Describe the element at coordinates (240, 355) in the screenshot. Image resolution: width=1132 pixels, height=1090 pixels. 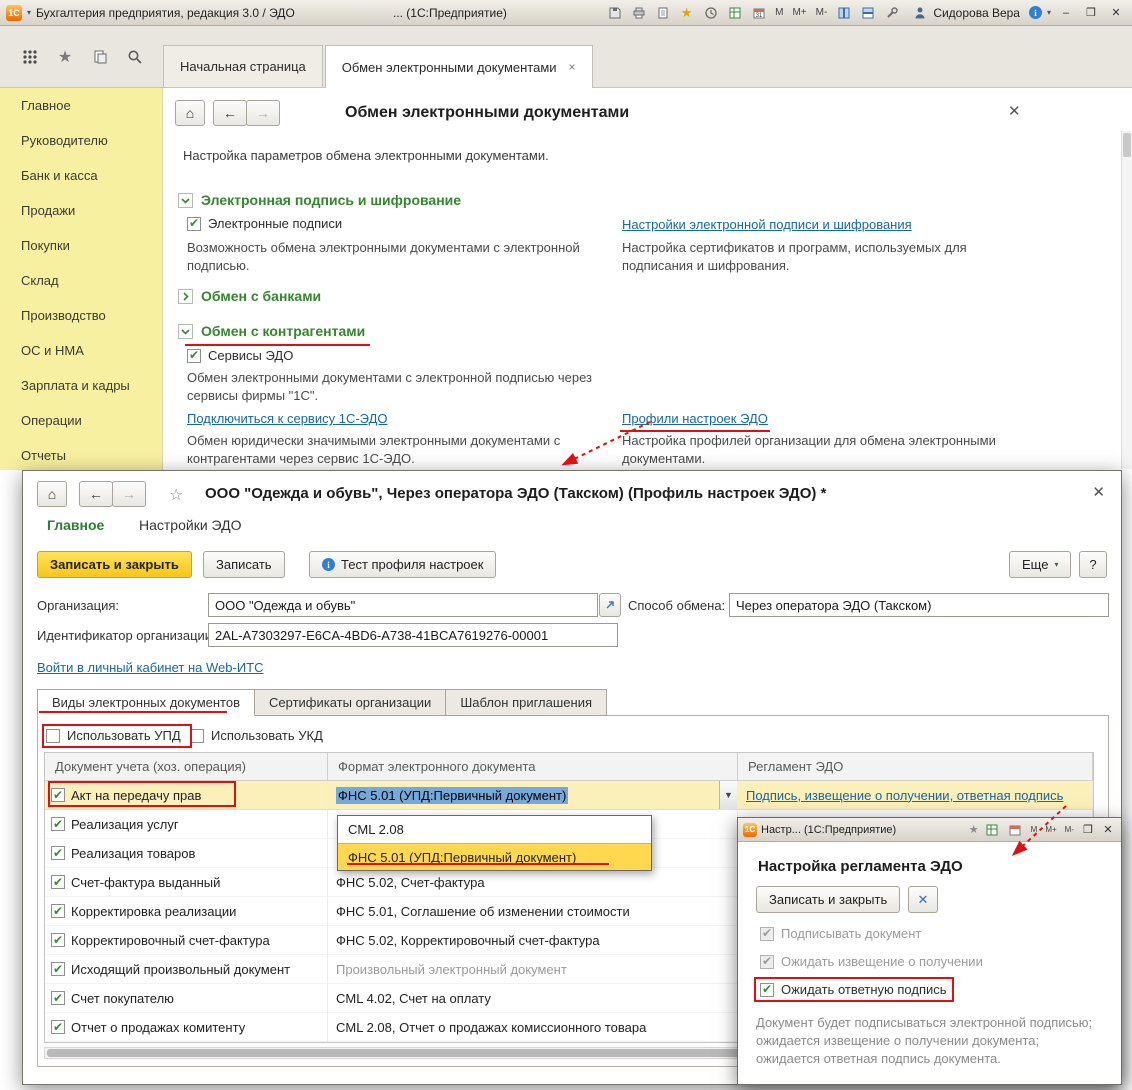
I see `checkbox-edo-services: ✔ Сервисы ЭДО` at that location.